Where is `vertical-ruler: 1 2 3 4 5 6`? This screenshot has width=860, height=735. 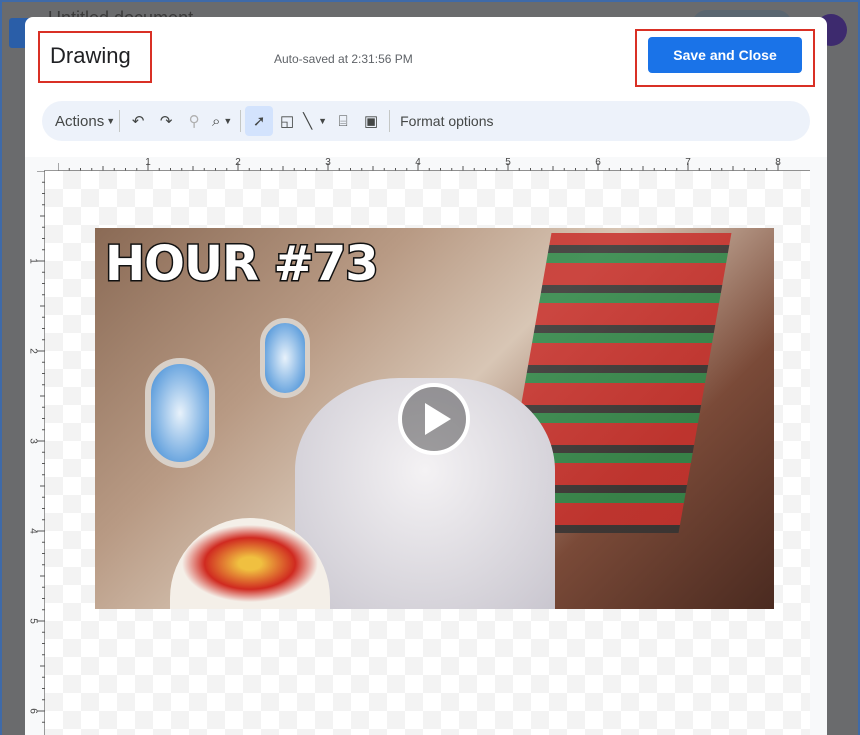 vertical-ruler: 1 2 3 4 5 6 is located at coordinates (36, 447).